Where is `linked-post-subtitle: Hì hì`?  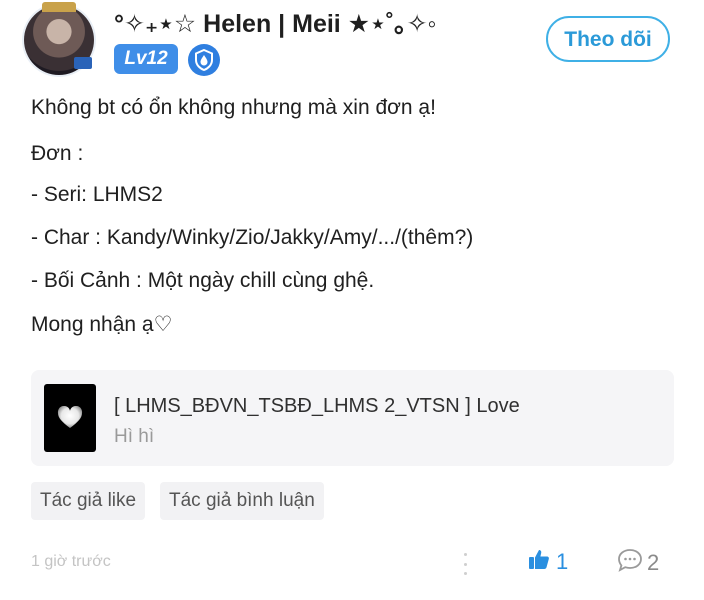
linked-post-subtitle: Hì hì is located at coordinates (134, 436).